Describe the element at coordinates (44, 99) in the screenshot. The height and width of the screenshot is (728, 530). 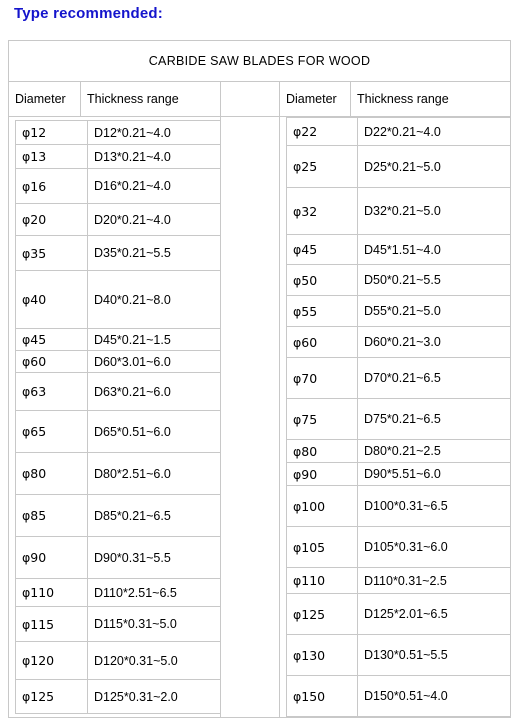
I see `header-diameter-left: Diameter` at that location.